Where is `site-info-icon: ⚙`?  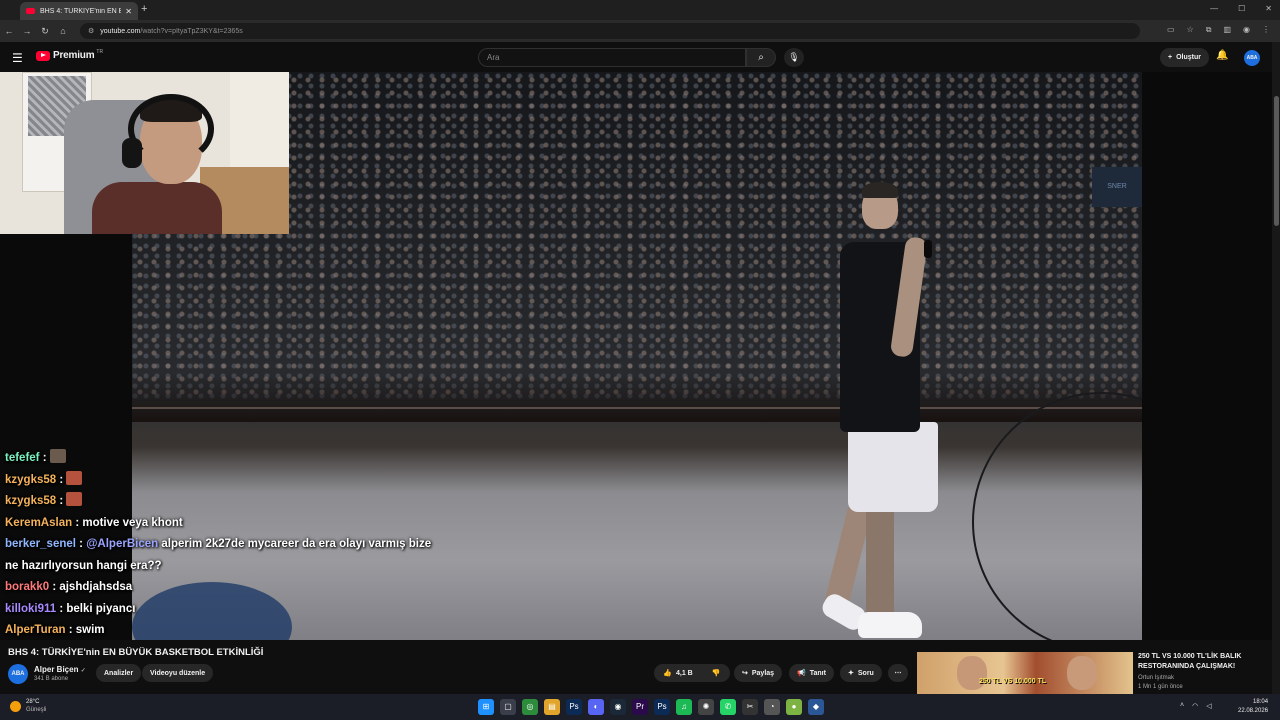
site-info-icon: ⚙ is located at coordinates (91, 31).